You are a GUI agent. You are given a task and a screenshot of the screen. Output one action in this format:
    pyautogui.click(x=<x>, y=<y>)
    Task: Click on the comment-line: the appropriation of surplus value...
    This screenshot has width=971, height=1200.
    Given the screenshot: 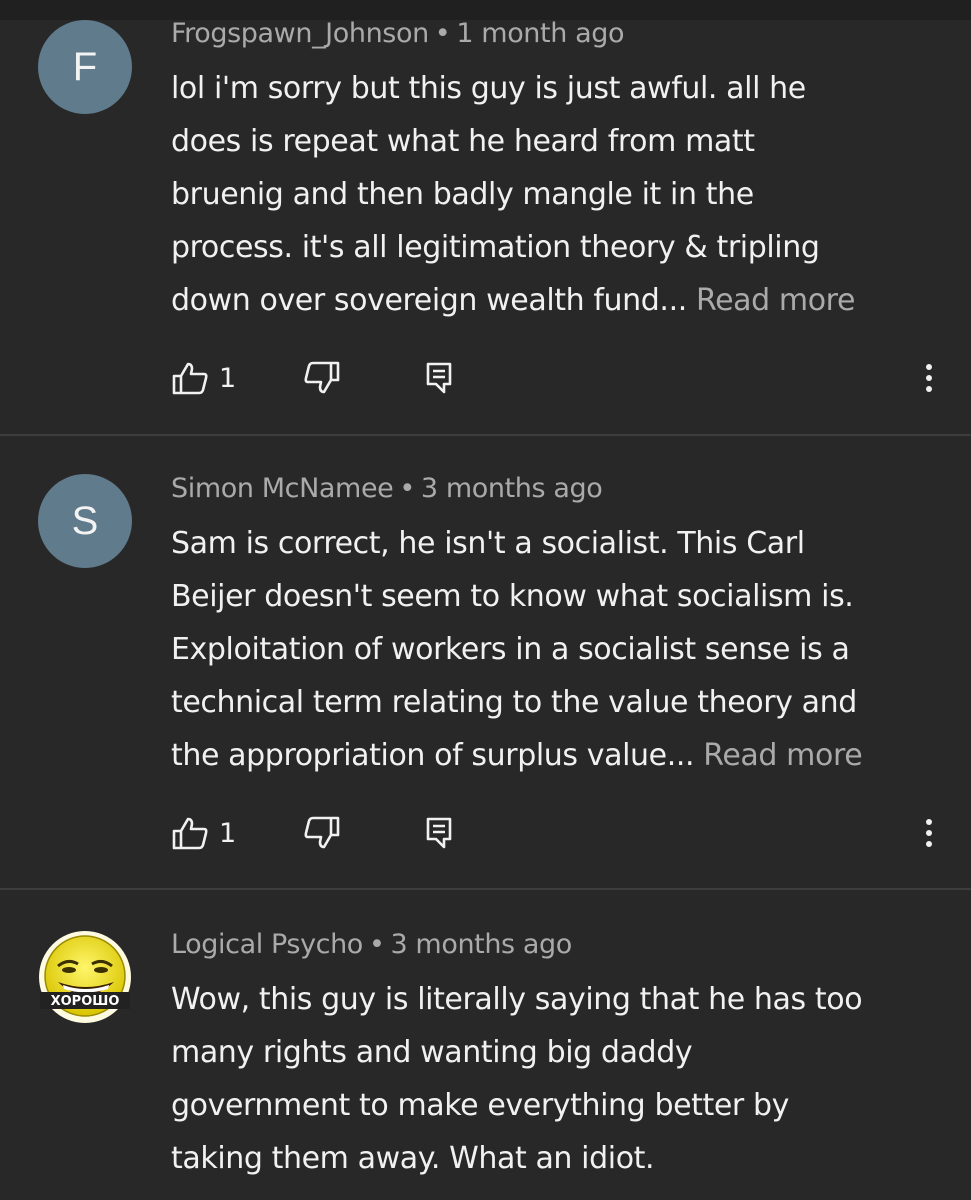 What is the action you would take?
    pyautogui.click(x=433, y=755)
    